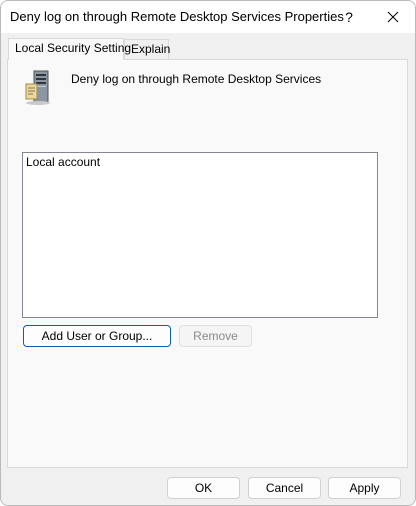 This screenshot has width=416, height=506. Describe the element at coordinates (200, 162) in the screenshot. I see `list-item: Local account` at that location.